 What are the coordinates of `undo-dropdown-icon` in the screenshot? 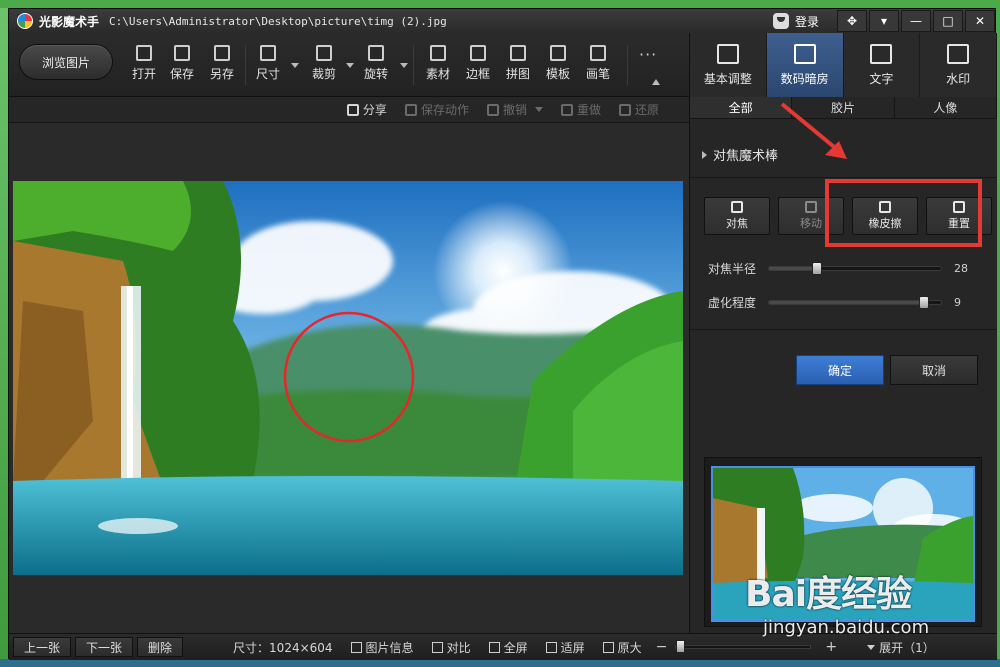 It's located at (538, 109).